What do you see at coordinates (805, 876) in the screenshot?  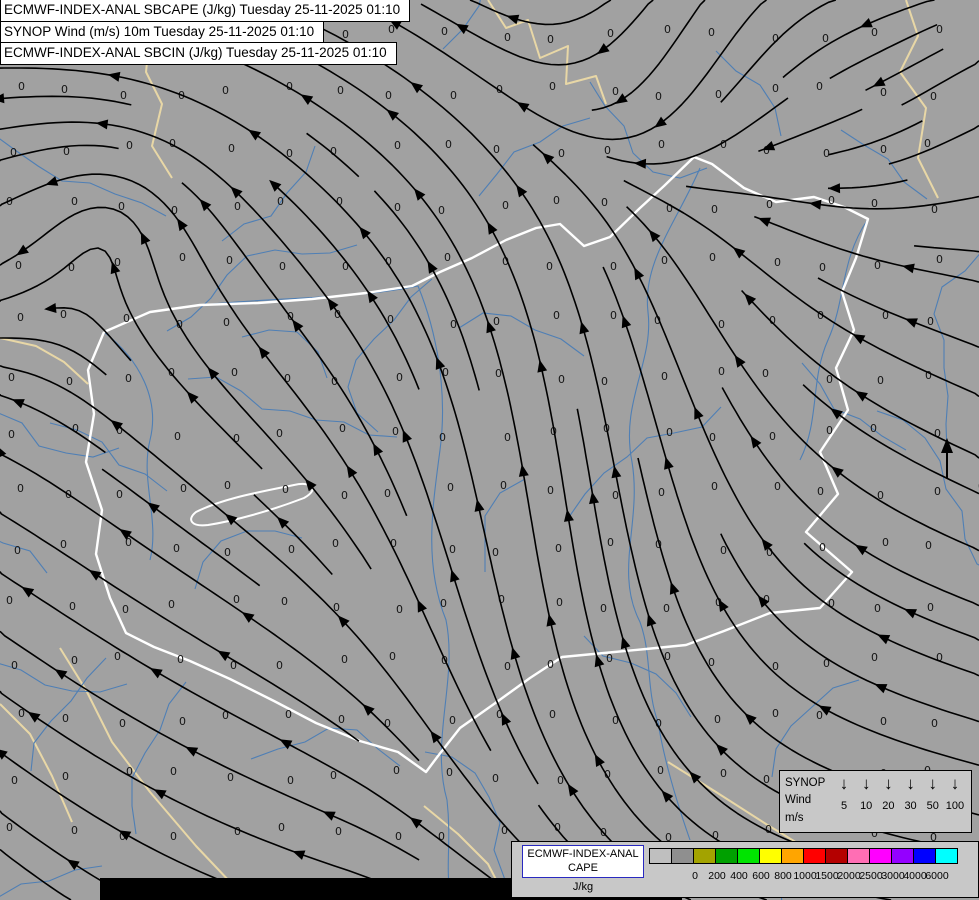 I see `cape-tick-label: 1000` at bounding box center [805, 876].